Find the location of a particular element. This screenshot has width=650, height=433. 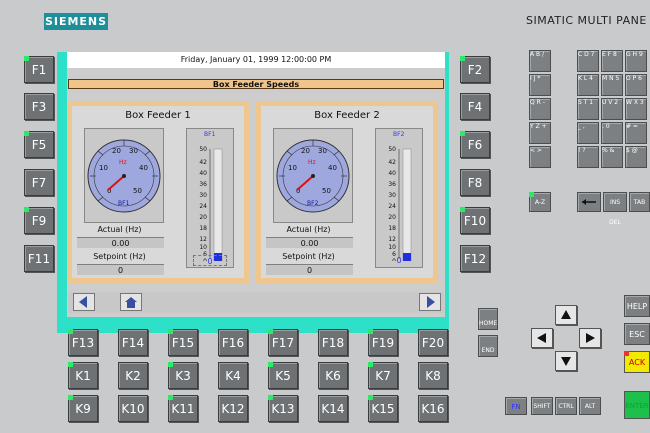

tab-key: TAB is located at coordinates (639, 202).